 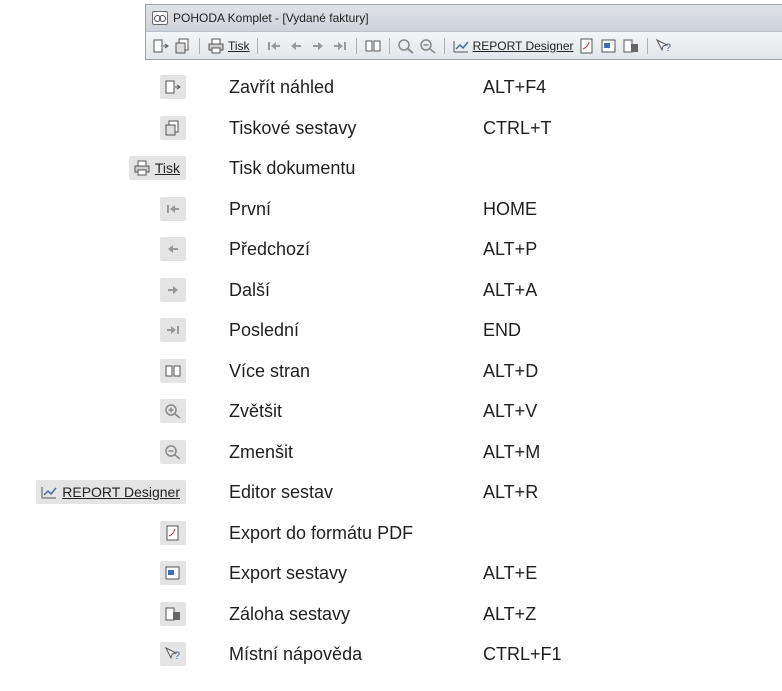 I want to click on row-description: Tisk dokumentu, so click(x=292, y=168).